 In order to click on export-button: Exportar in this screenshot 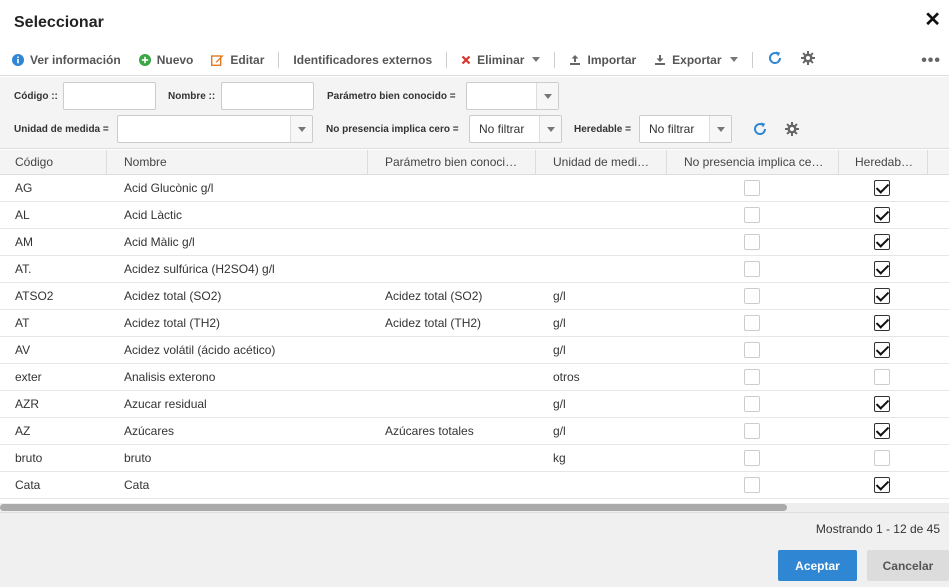, I will do `click(696, 59)`.